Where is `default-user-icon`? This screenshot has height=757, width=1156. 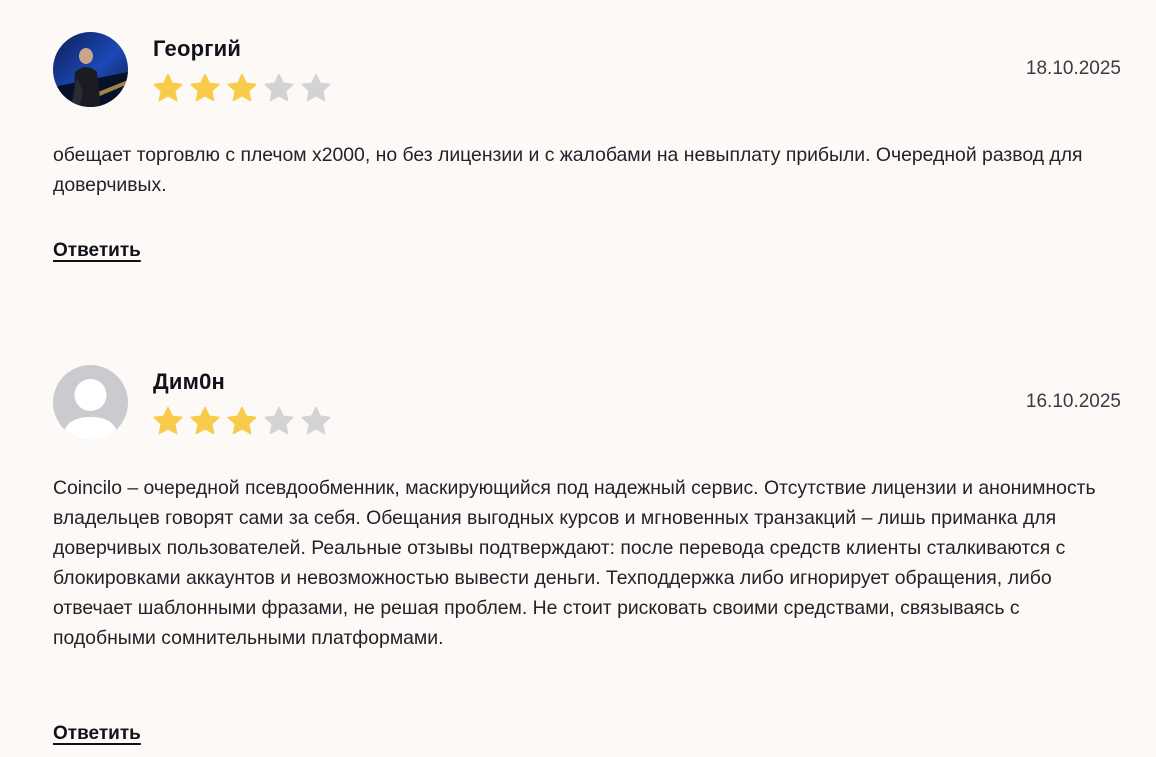
default-user-icon is located at coordinates (90, 402).